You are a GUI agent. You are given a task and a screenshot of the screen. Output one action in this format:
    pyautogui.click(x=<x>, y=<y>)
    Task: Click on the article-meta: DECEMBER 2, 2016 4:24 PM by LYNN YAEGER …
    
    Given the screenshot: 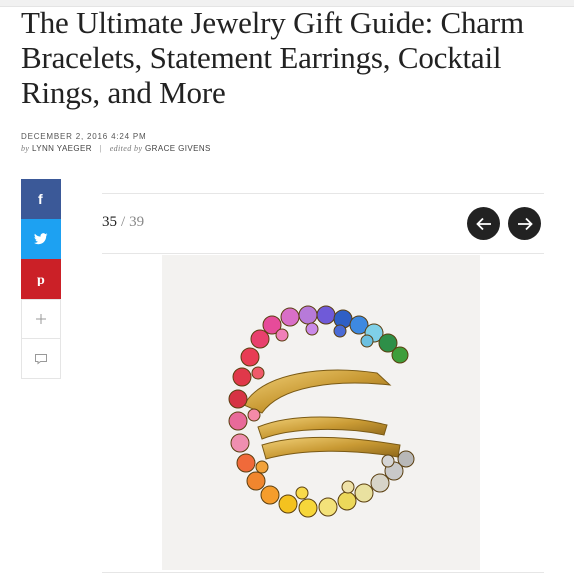 What is the action you would take?
    pyautogui.click(x=116, y=143)
    